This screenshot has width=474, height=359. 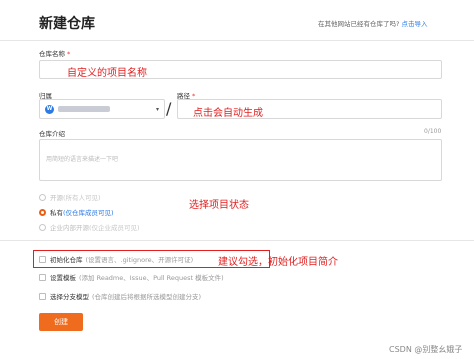 I want to click on visibility-option-sub: (仅仓库成员可见), so click(x=88, y=213).